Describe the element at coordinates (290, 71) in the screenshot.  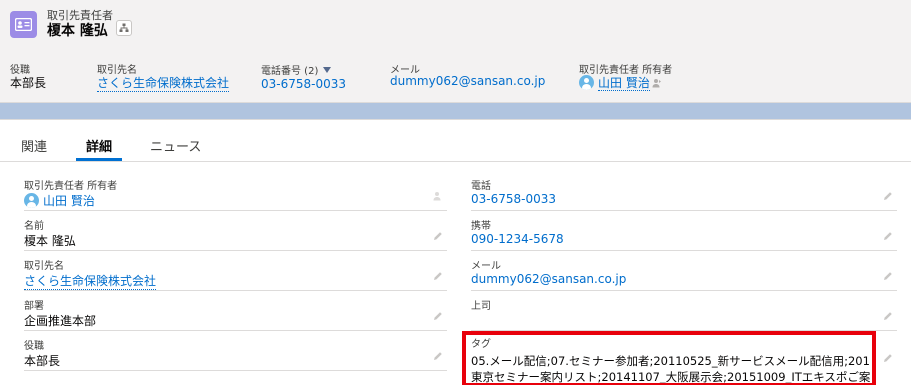
I see `phone-label-text: 電話番号 (2)` at that location.